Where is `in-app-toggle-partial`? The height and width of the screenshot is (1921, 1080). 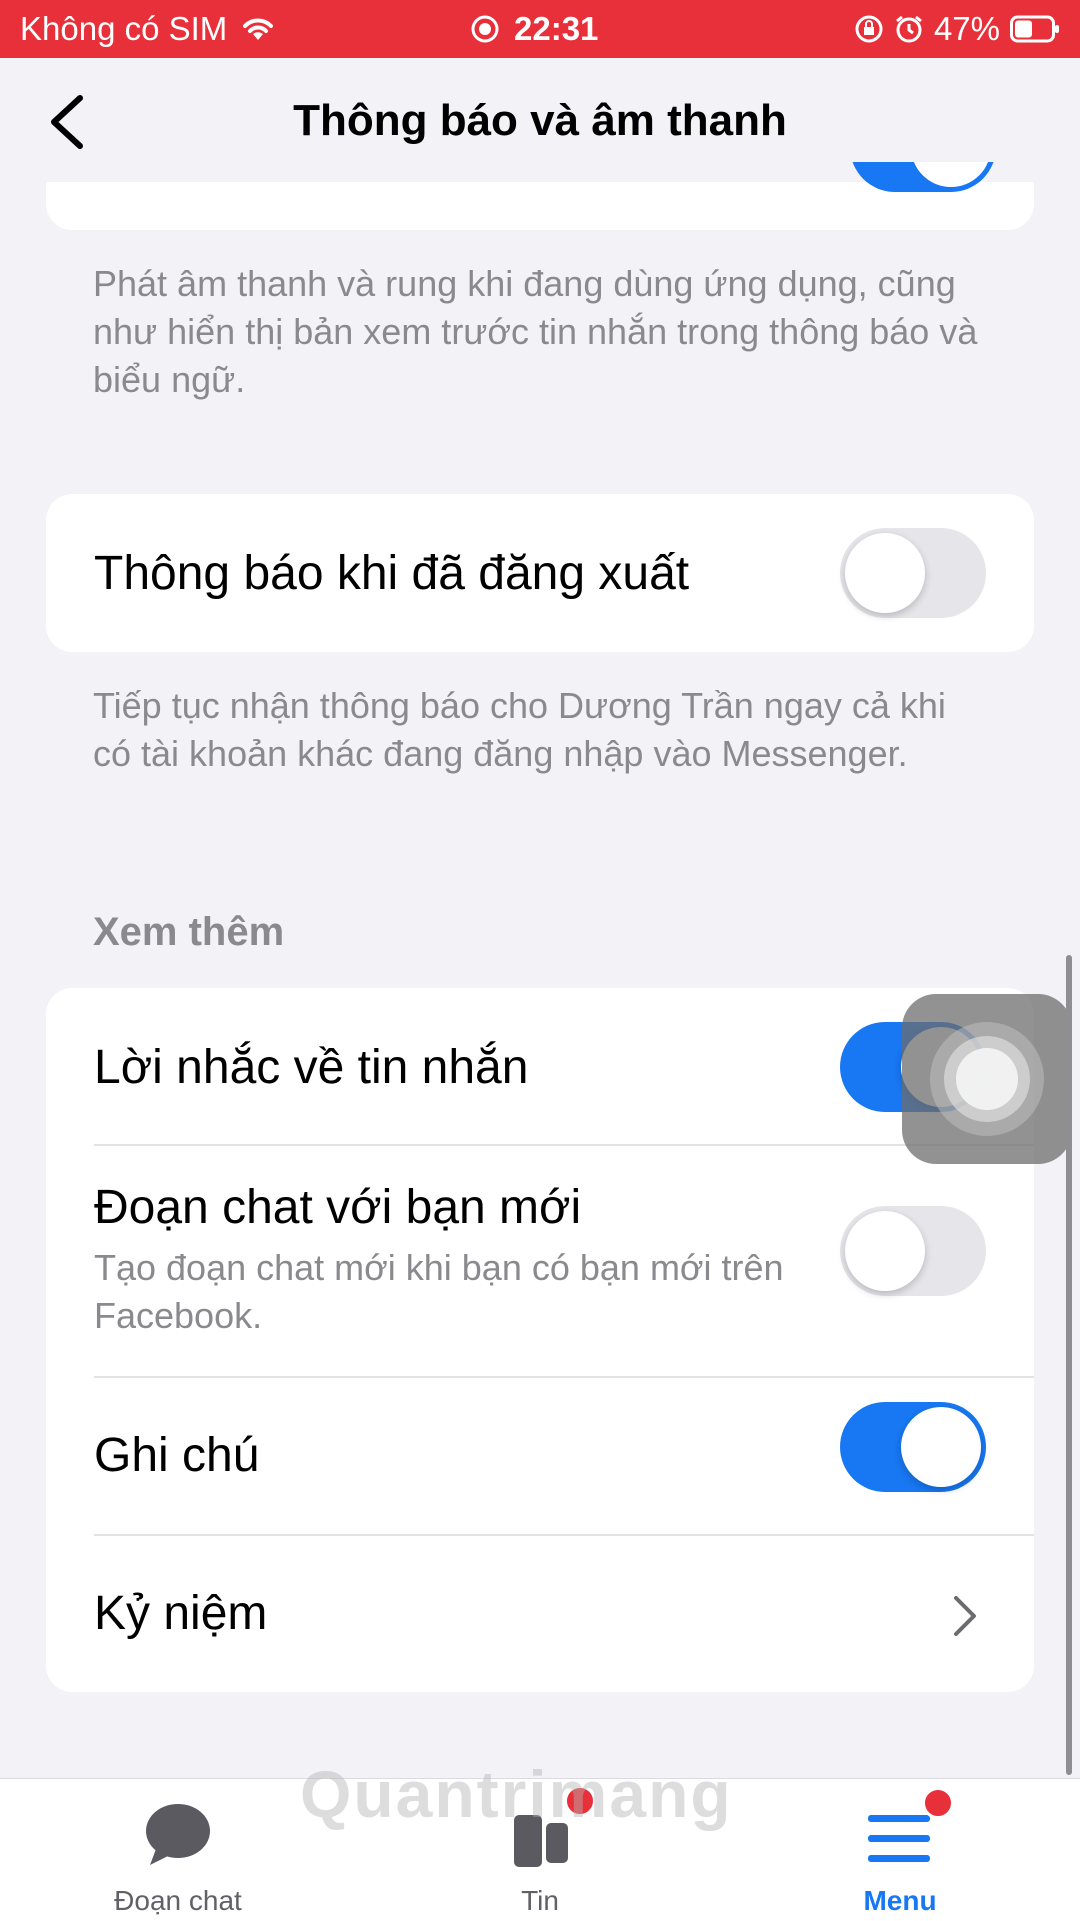 in-app-toggle-partial is located at coordinates (923, 177).